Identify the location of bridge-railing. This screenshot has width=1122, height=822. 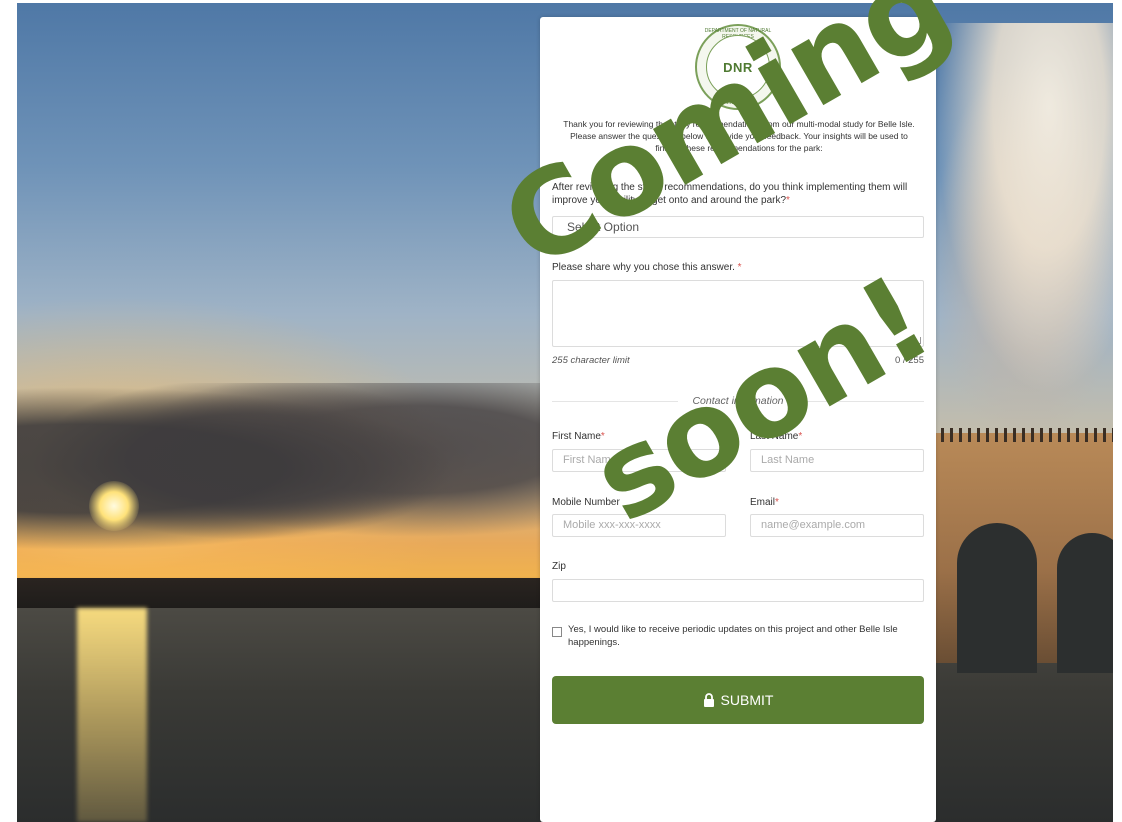
(1022, 435).